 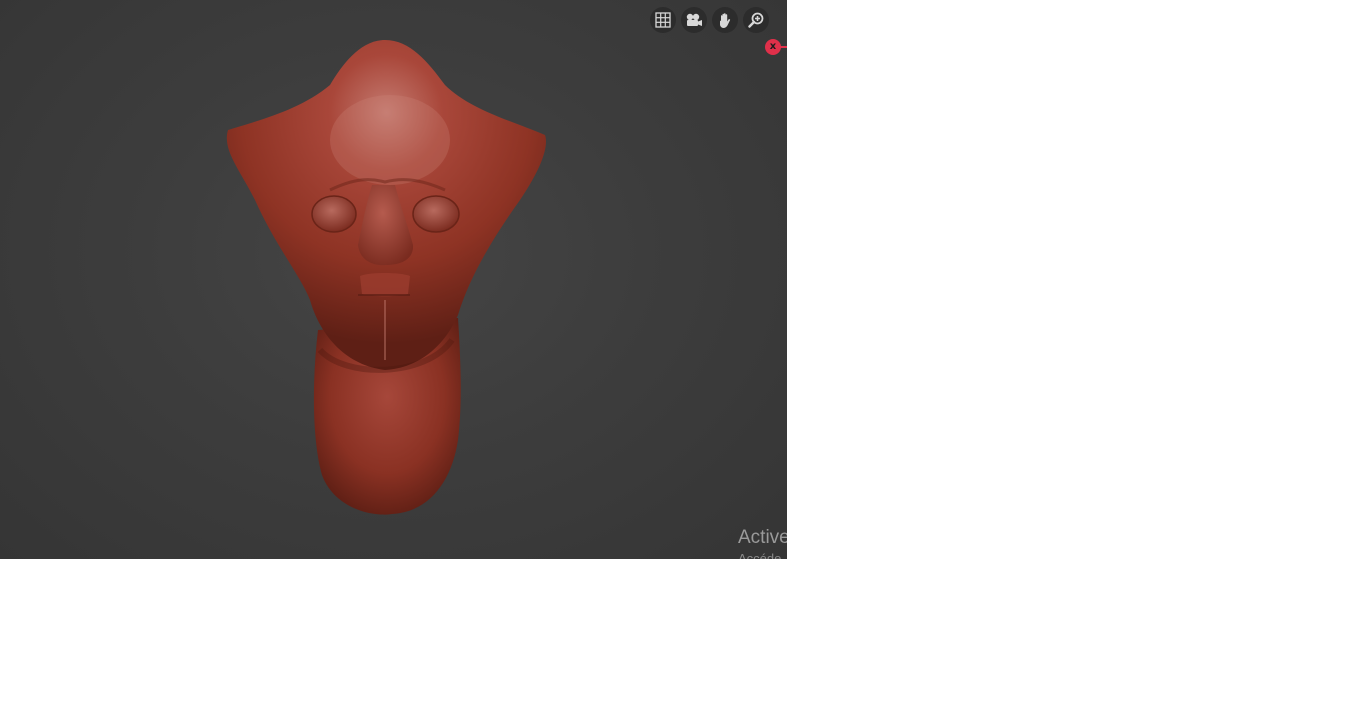 What do you see at coordinates (773, 47) in the screenshot?
I see `close-button: x` at bounding box center [773, 47].